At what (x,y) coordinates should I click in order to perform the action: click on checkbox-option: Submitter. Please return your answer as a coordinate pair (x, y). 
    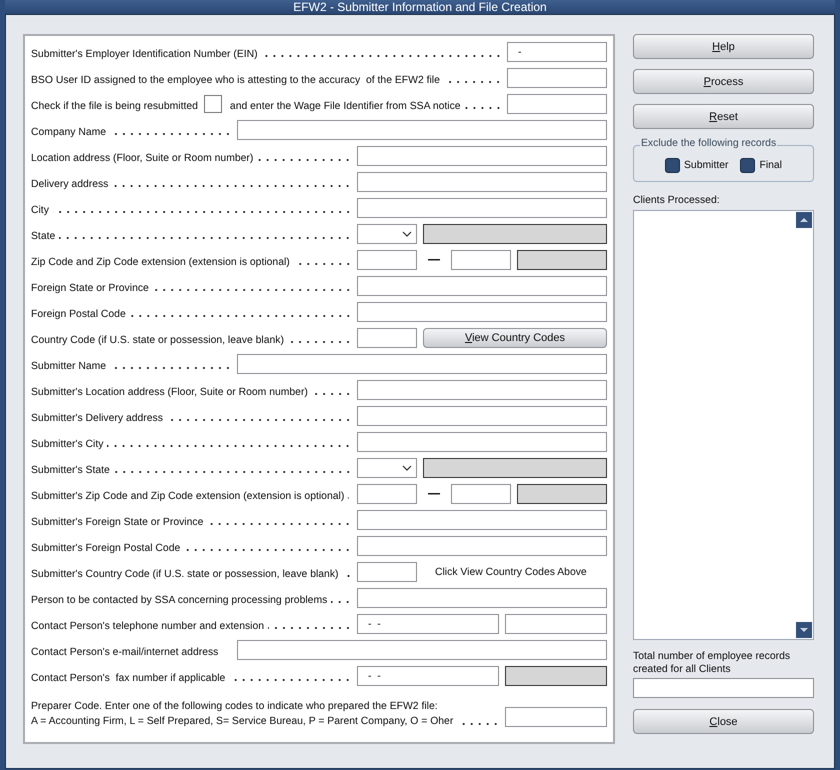
    Looking at the image, I should click on (696, 165).